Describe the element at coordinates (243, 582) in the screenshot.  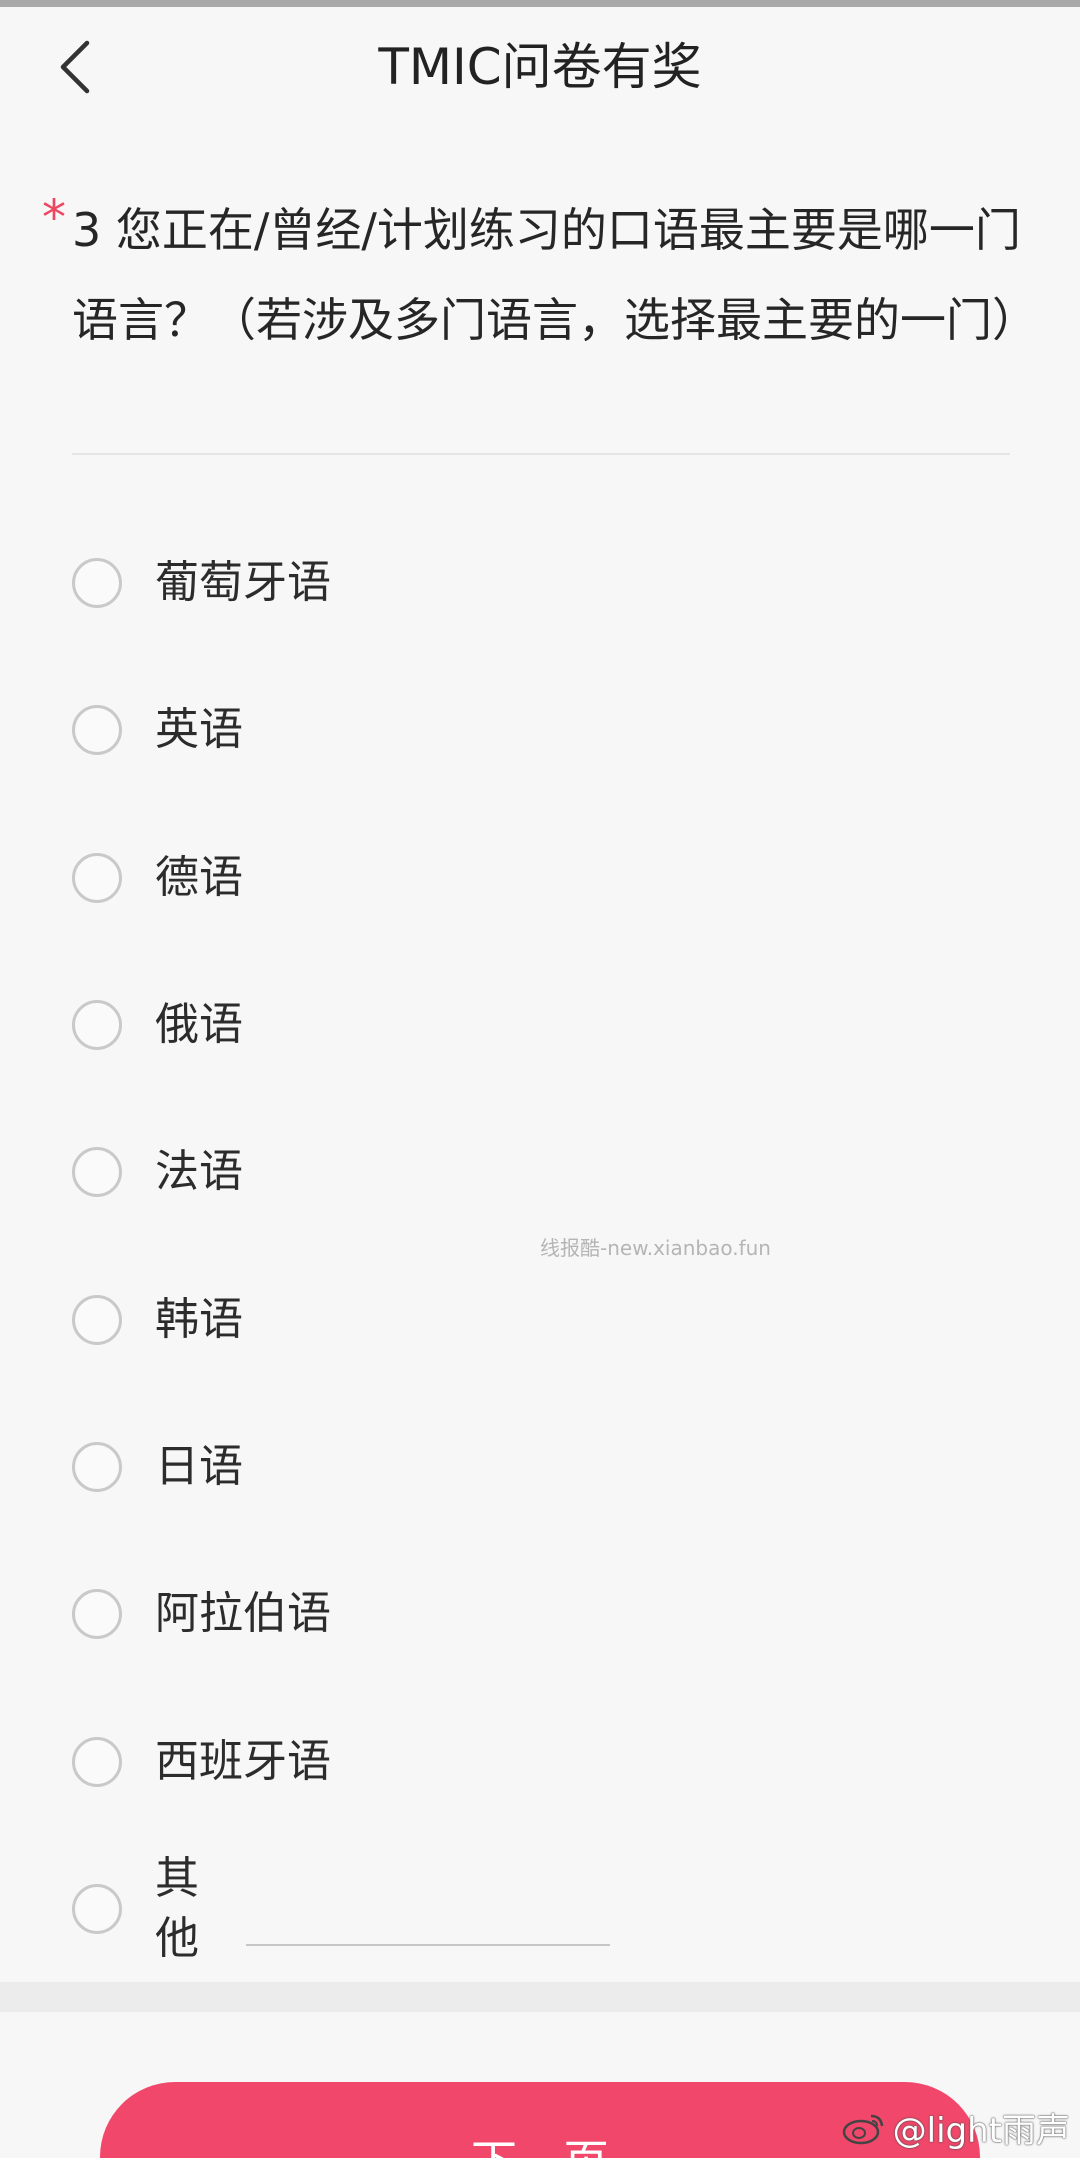
I see `option-label: 葡萄牙语` at that location.